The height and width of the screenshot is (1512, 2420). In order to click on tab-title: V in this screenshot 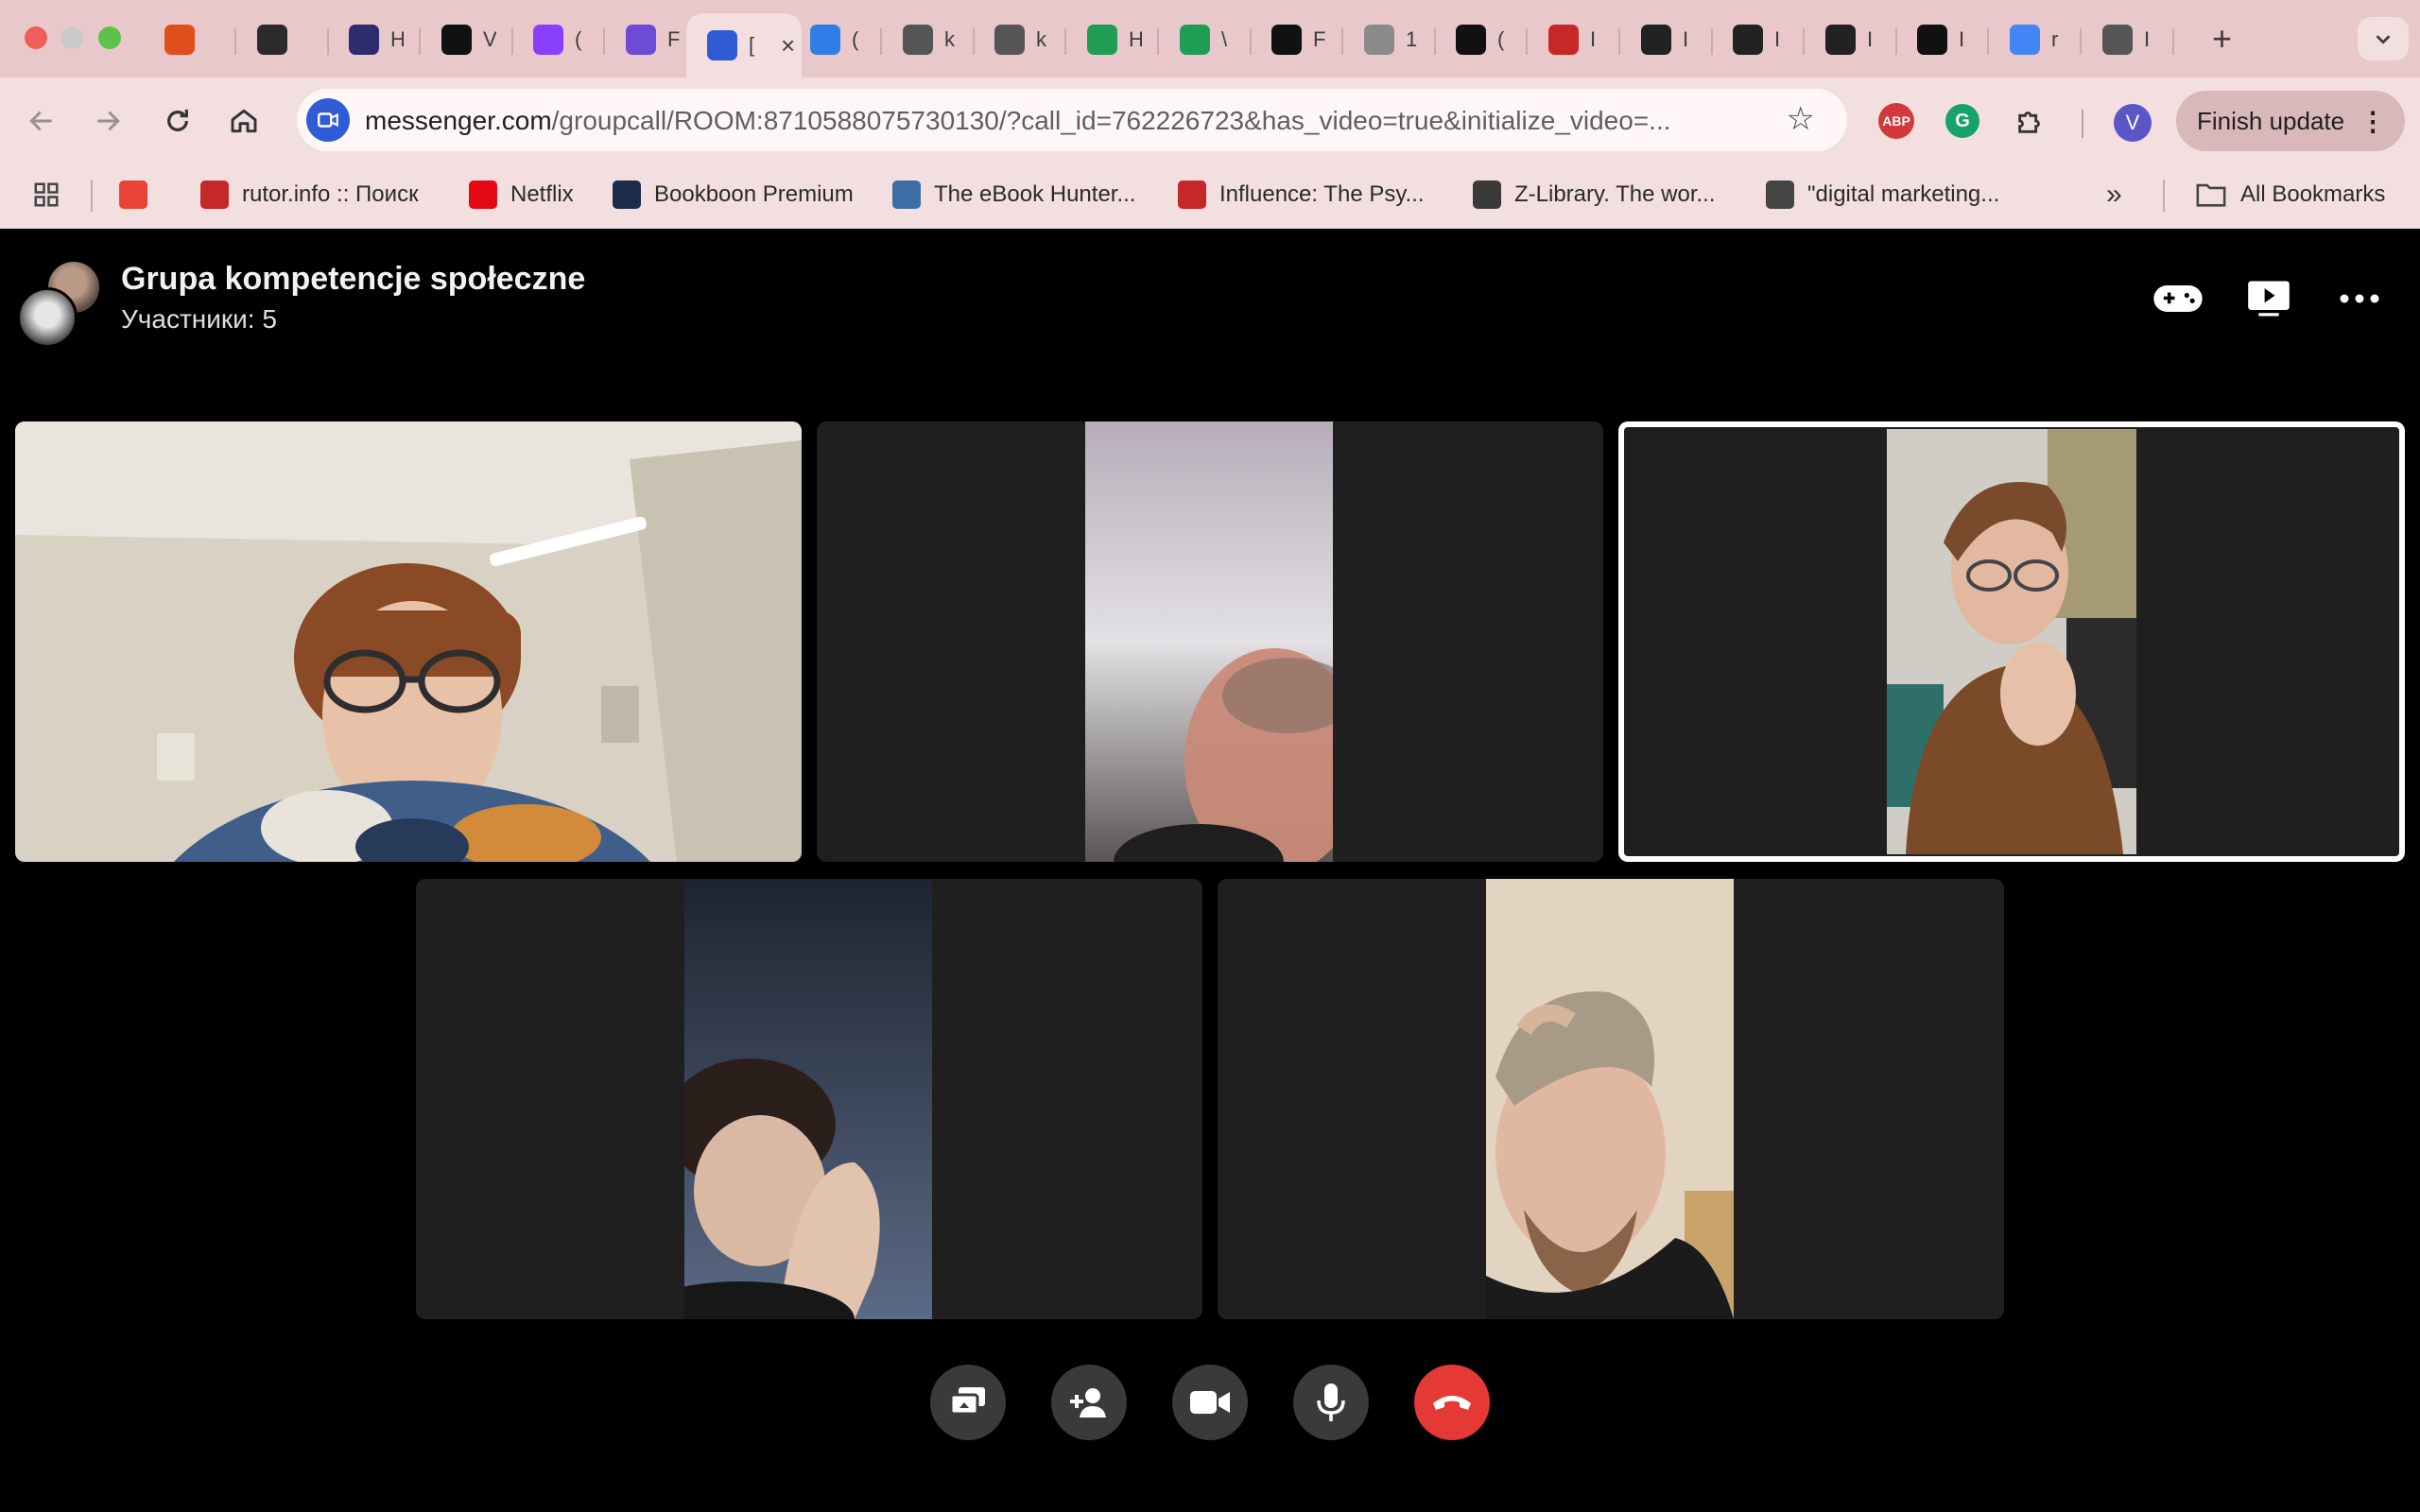, I will do `click(490, 39)`.